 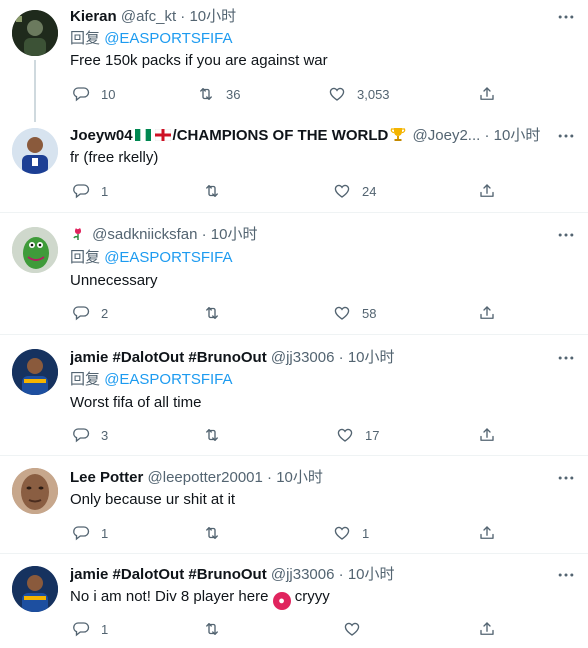 What do you see at coordinates (205, 477) in the screenshot?
I see `user-handle: @leepotter20001` at bounding box center [205, 477].